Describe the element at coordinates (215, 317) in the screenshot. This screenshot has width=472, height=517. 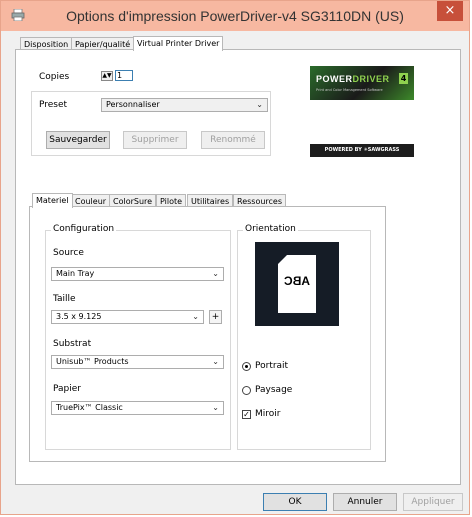
I see `add-size-button: +` at that location.